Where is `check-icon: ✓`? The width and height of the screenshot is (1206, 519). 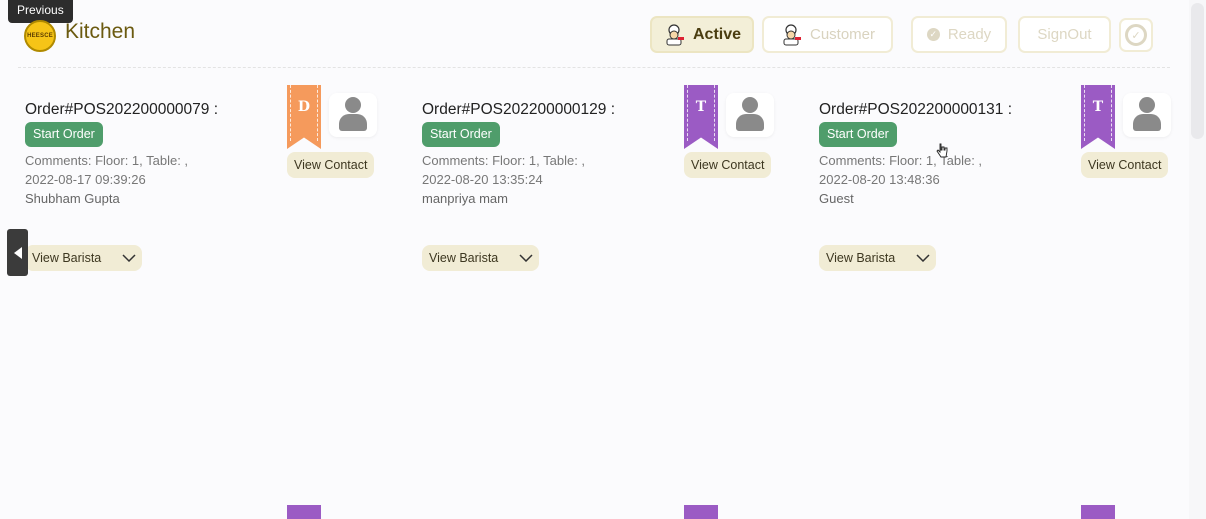
check-icon: ✓ is located at coordinates (933, 34).